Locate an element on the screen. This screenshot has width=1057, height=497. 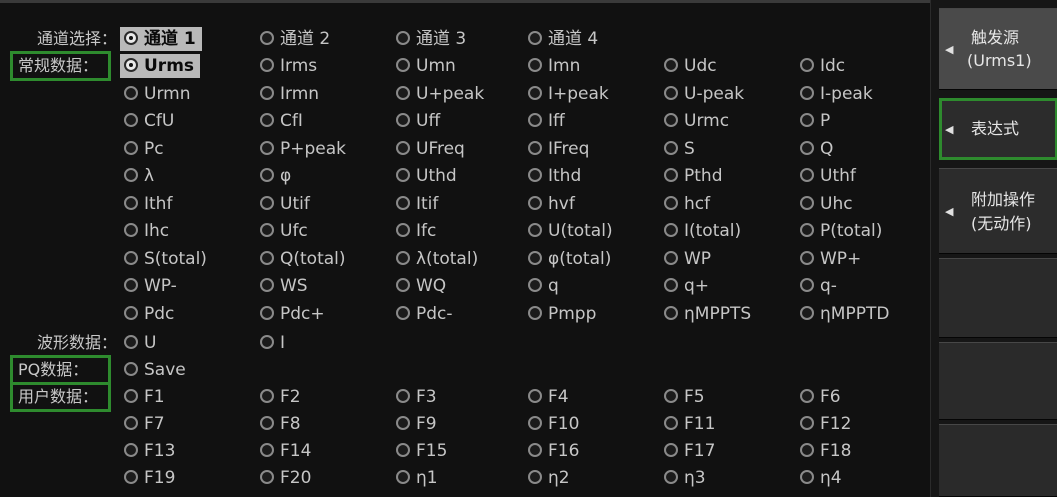
option-pdc: Pdc- is located at coordinates (425, 314).